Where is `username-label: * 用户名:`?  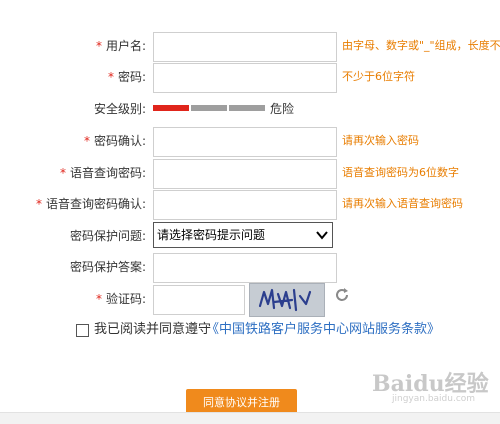
username-label: * 用户名: is located at coordinates (120, 46).